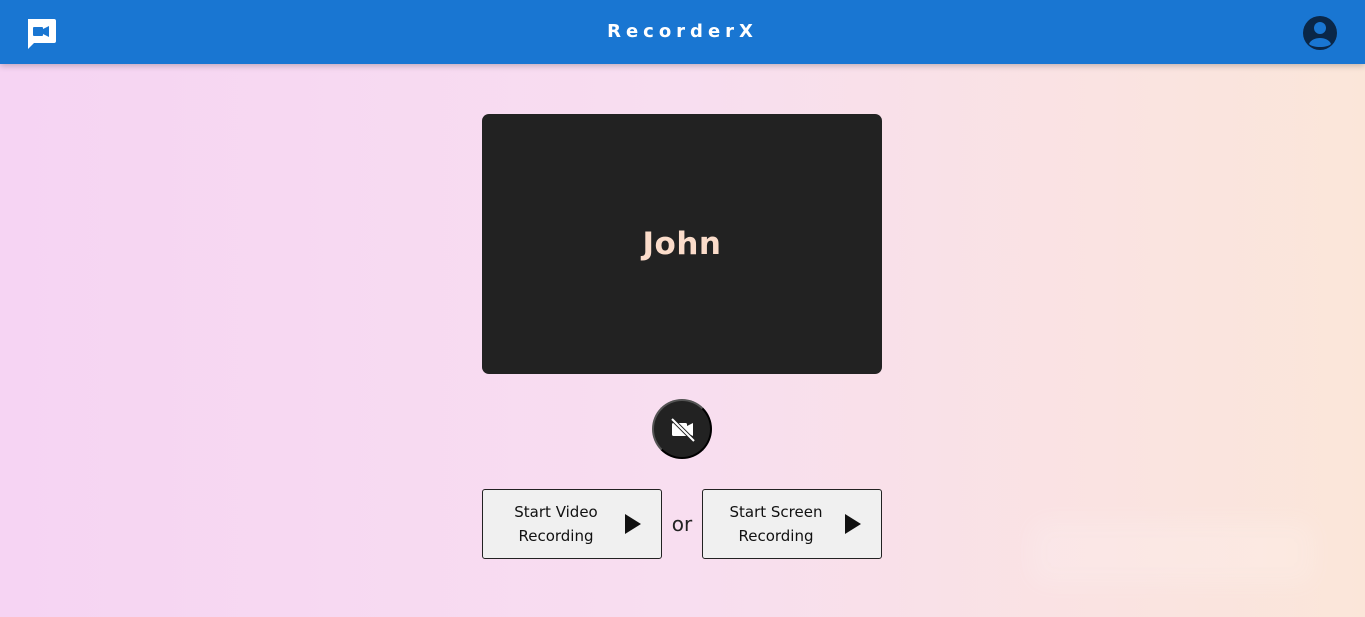  What do you see at coordinates (776, 524) in the screenshot?
I see `start-screen-recording-label: Start Screen Recording` at bounding box center [776, 524].